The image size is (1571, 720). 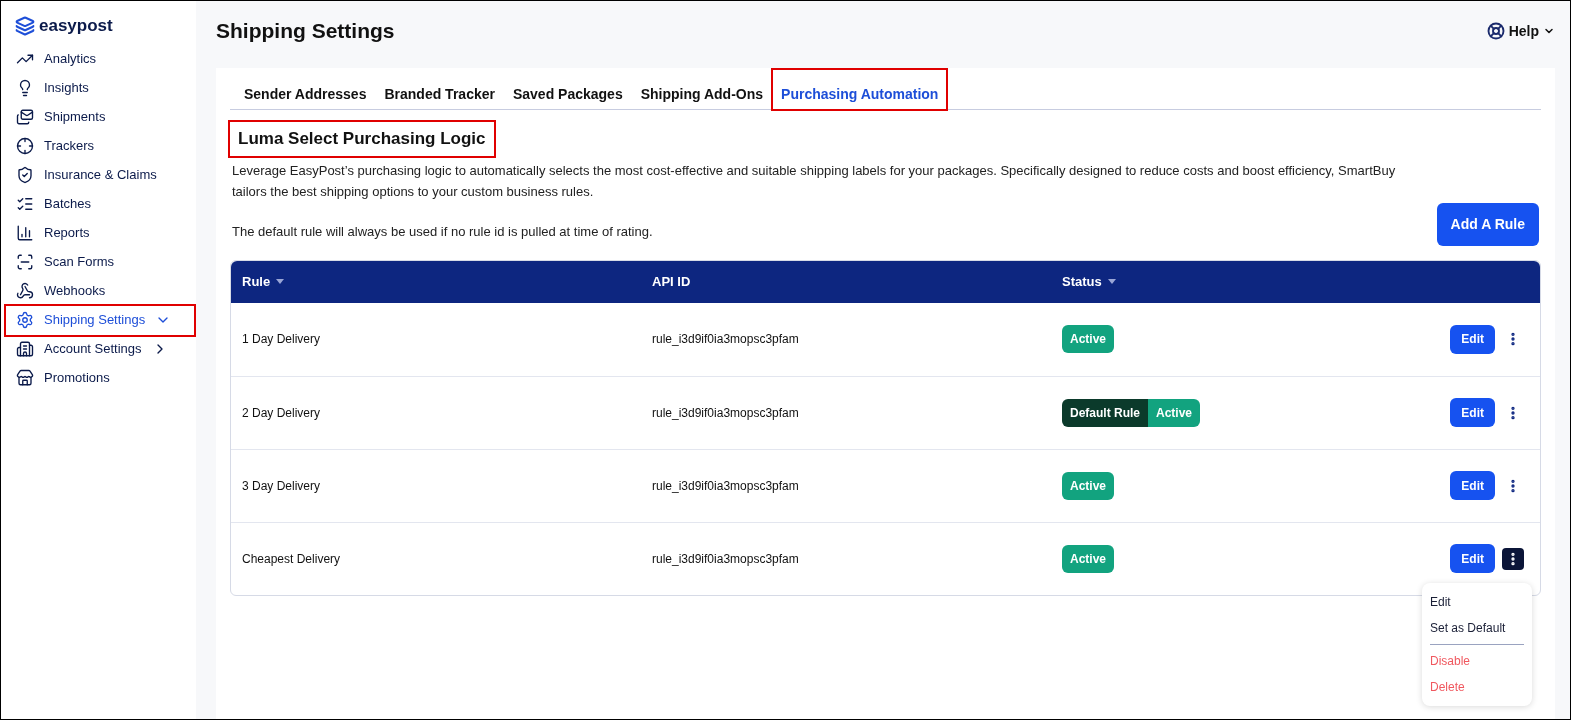 What do you see at coordinates (100, 204) in the screenshot?
I see `sidebar-item: Batches` at bounding box center [100, 204].